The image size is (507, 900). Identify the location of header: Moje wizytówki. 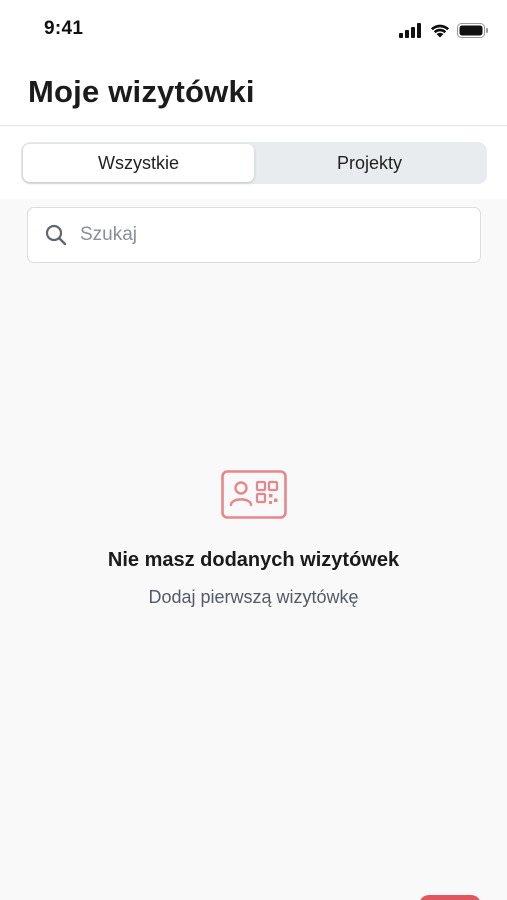
(253, 93).